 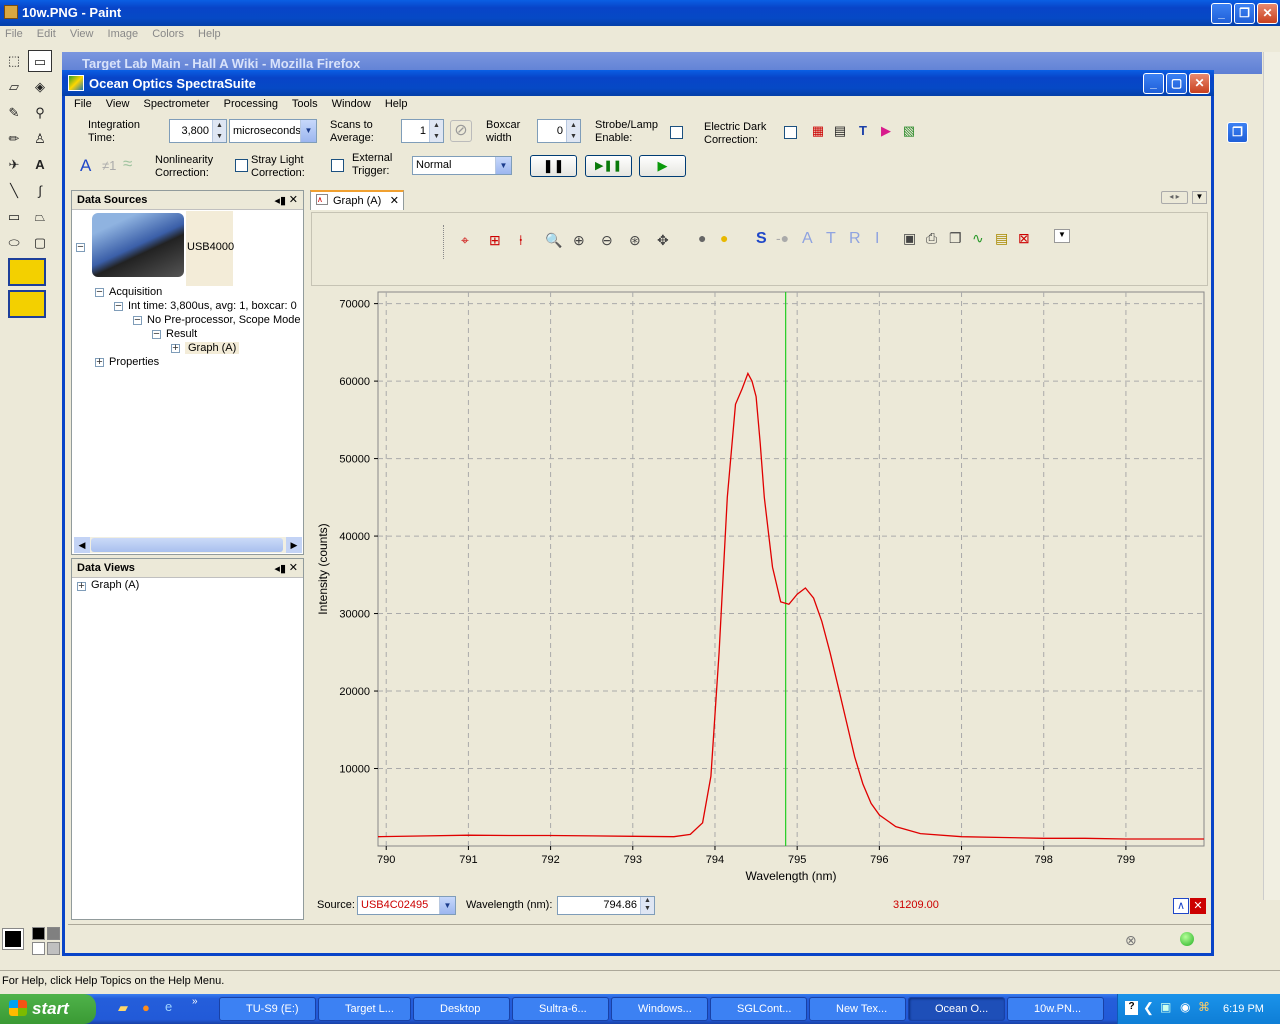 I want to click on tree-collapse-result: −, so click(x=156, y=334).